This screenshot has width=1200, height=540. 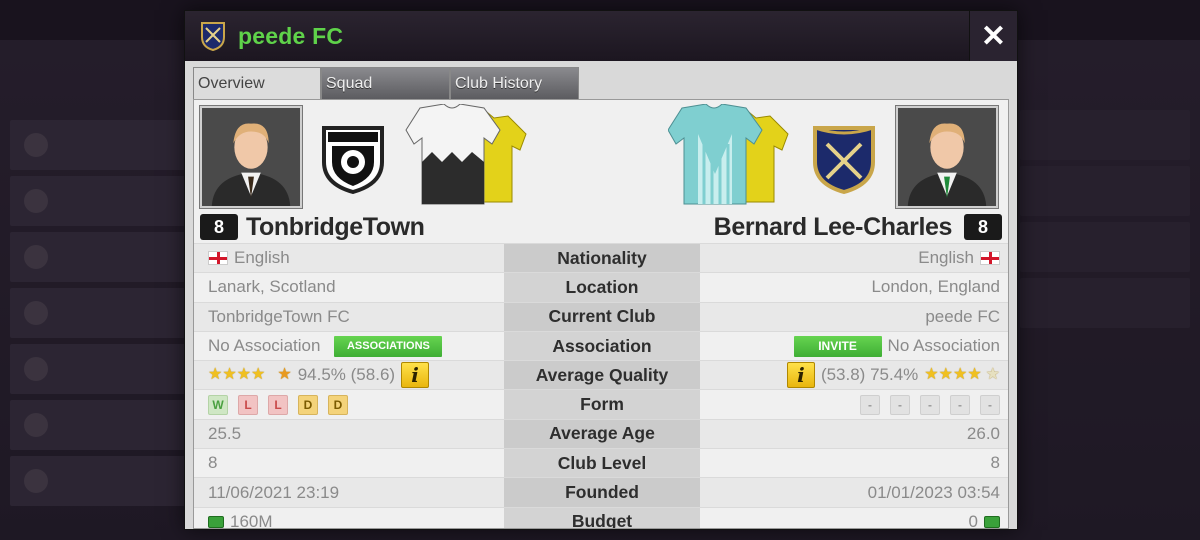 I want to click on left-manager-level-badge: 8, so click(x=219, y=227).